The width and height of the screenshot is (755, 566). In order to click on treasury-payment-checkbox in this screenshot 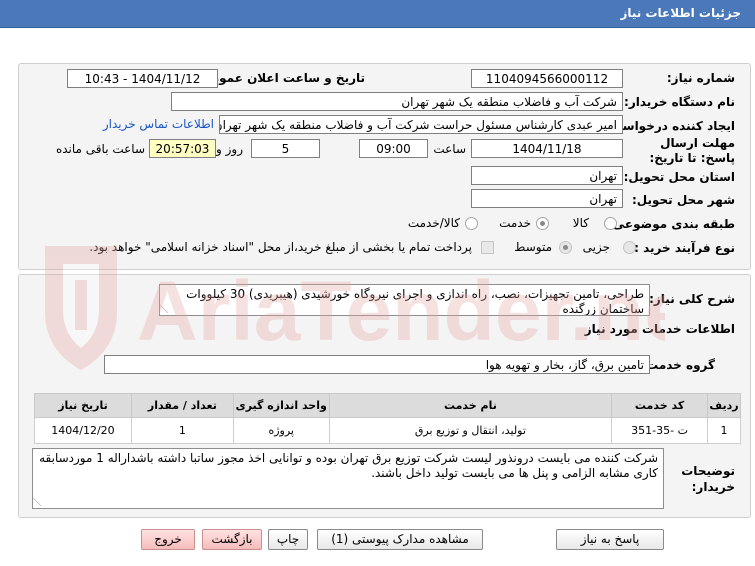, I will do `click(487, 247)`.